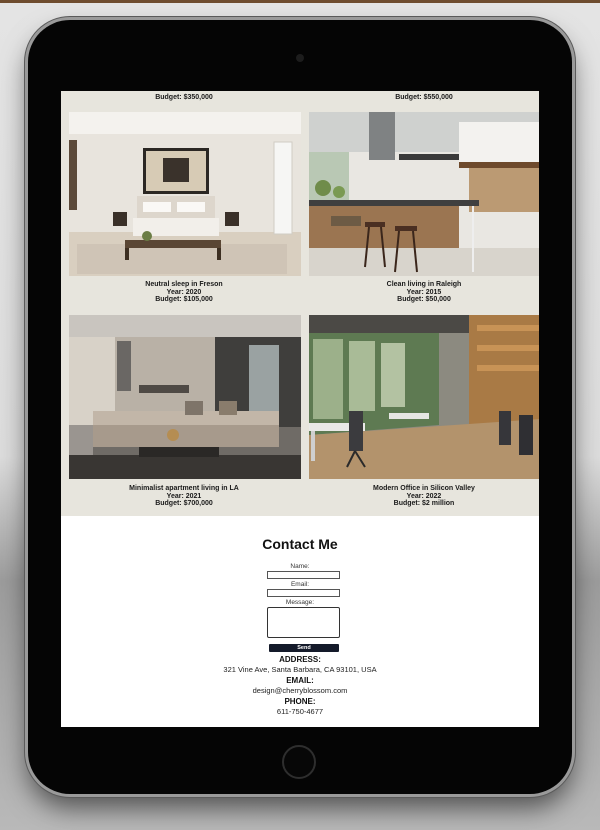 The width and height of the screenshot is (600, 830). Describe the element at coordinates (184, 504) in the screenshot. I see `project-budget: Budget: $700,000` at that location.